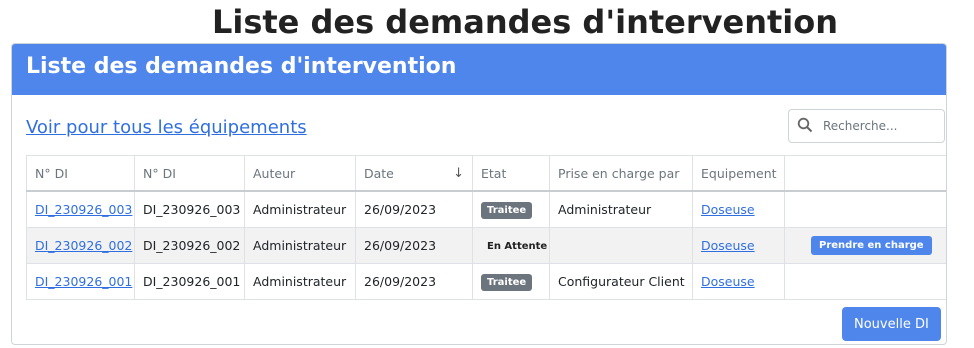  Describe the element at coordinates (806, 126) in the screenshot. I see `search-icon` at that location.